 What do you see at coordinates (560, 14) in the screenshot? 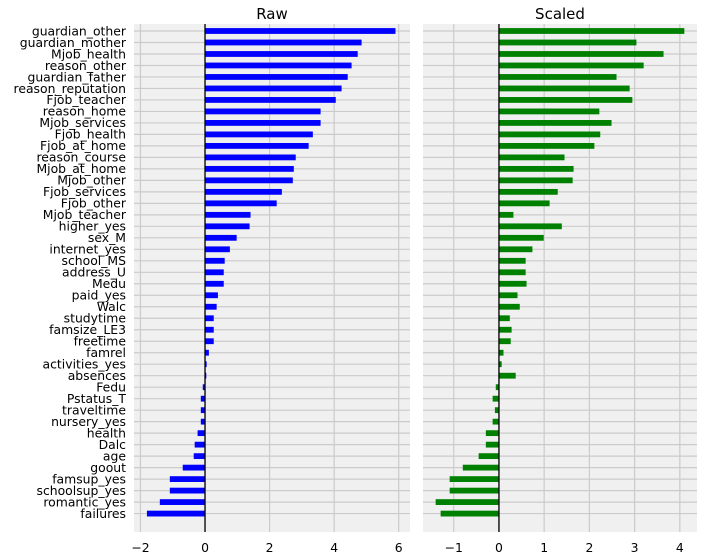
I see `scaled-chart-title: Scaled` at bounding box center [560, 14].